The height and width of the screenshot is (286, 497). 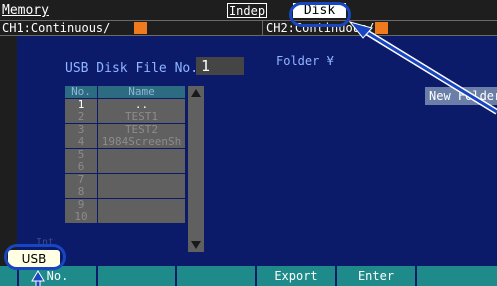 What do you see at coordinates (262, 28) in the screenshot?
I see `channel-divider` at bounding box center [262, 28].